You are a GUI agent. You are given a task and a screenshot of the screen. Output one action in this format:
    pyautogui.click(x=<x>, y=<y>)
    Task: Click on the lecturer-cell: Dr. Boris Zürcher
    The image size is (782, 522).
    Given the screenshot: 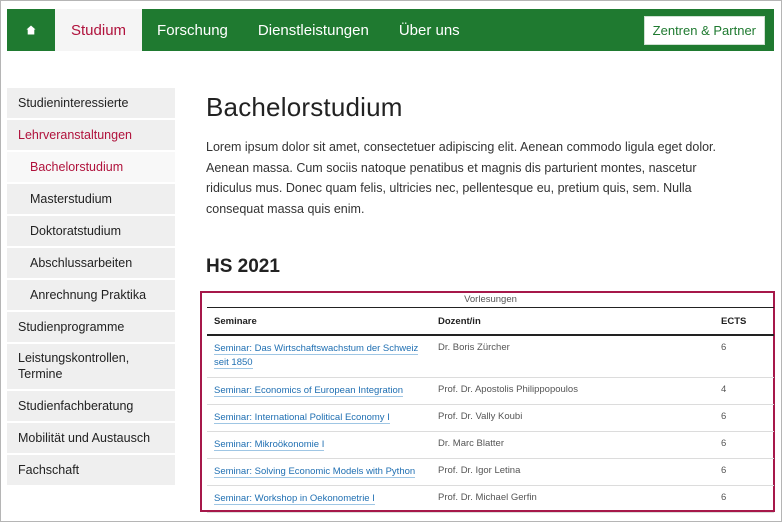 What is the action you would take?
    pyautogui.click(x=572, y=356)
    